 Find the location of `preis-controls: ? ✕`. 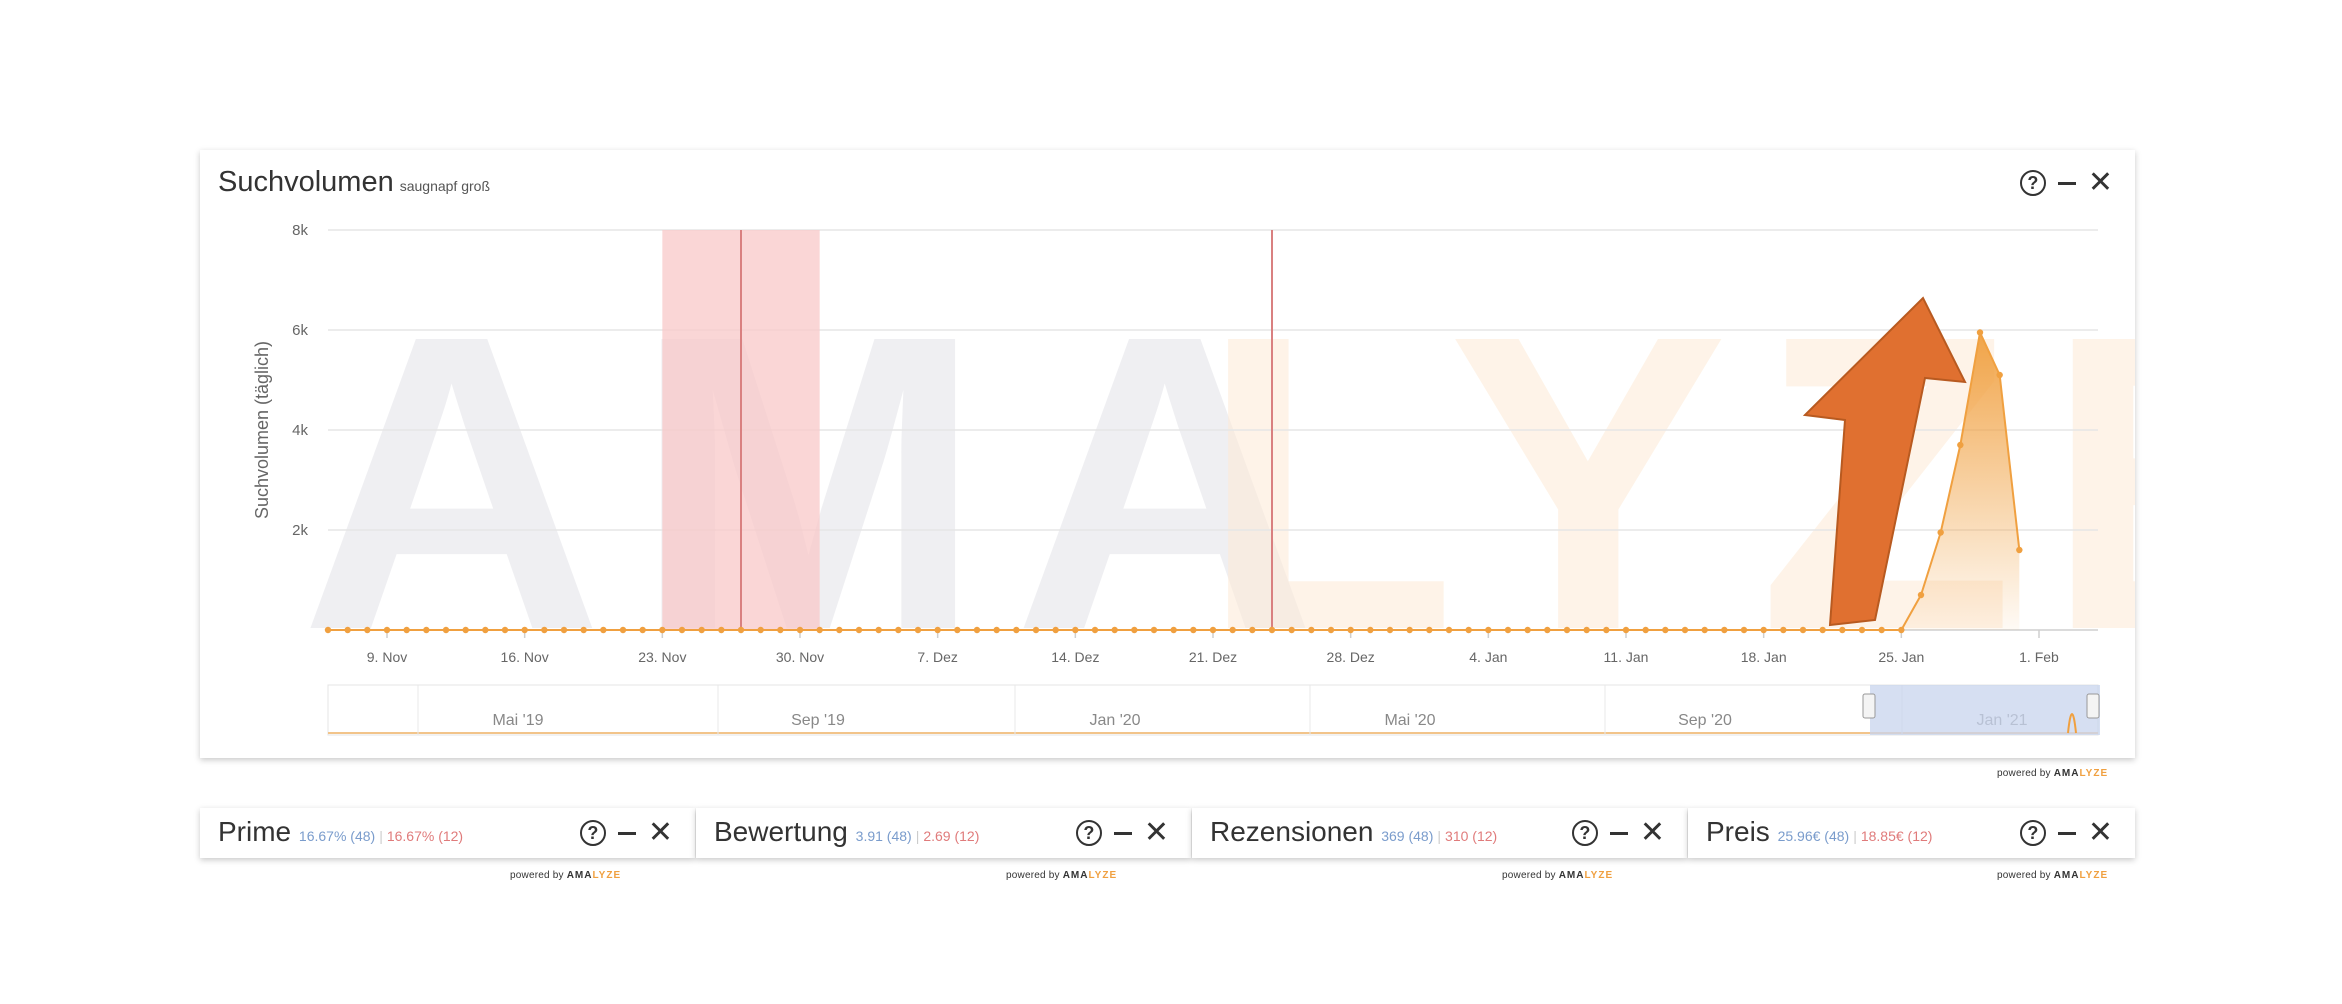

preis-controls: ? ✕ is located at coordinates (2066, 833).